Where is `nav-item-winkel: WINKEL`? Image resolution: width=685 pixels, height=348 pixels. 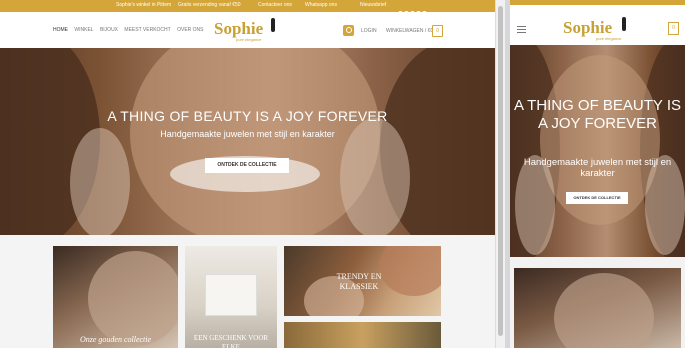
nav-item-winkel: WINKEL is located at coordinates (83, 30).